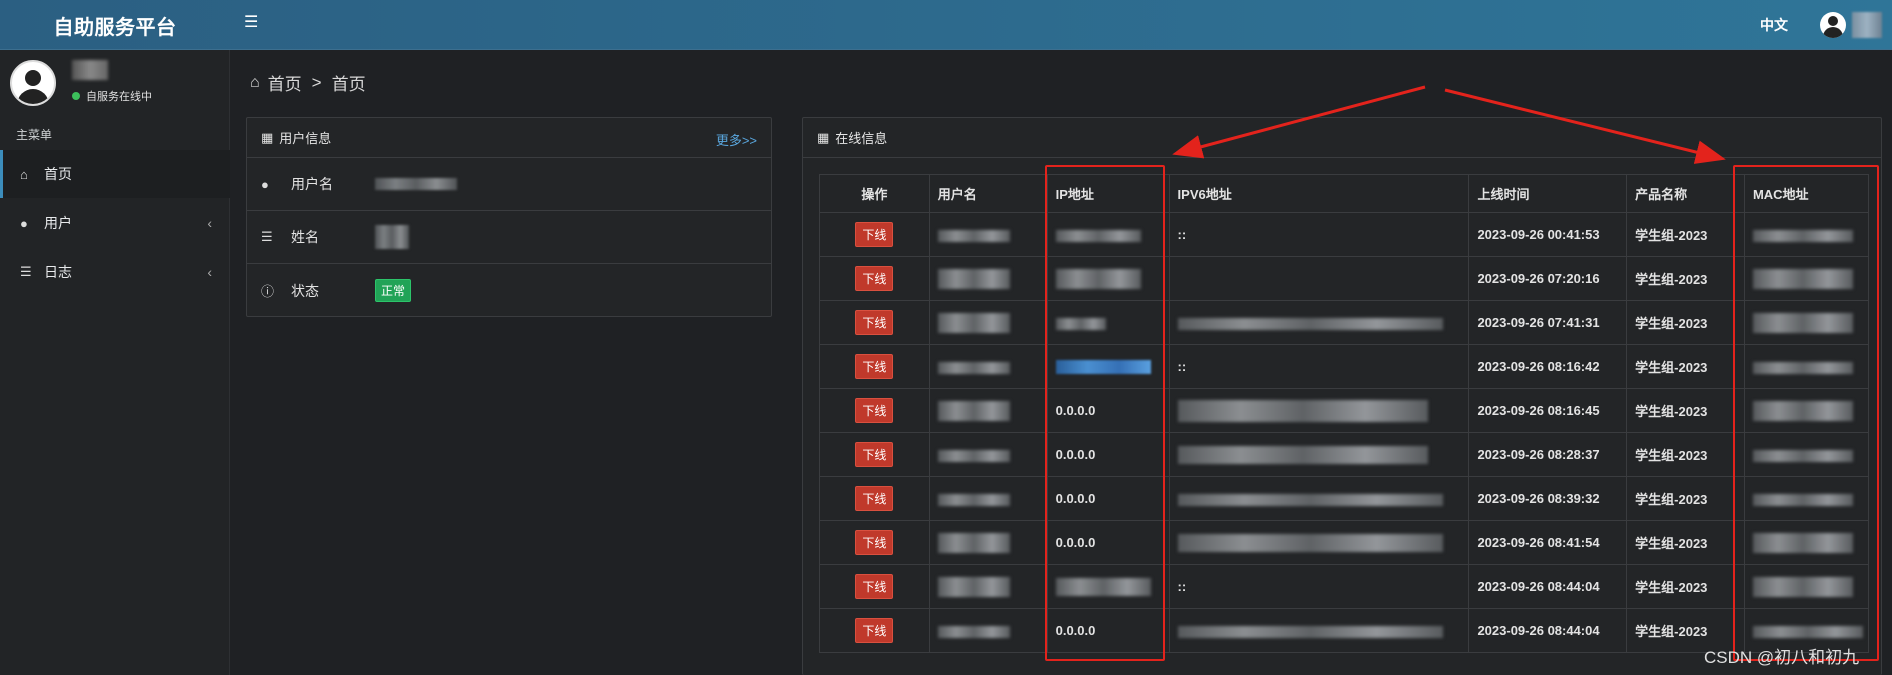 The image size is (1892, 675). I want to click on login-time: 2023-09-26 08:39:32, so click(1548, 498).